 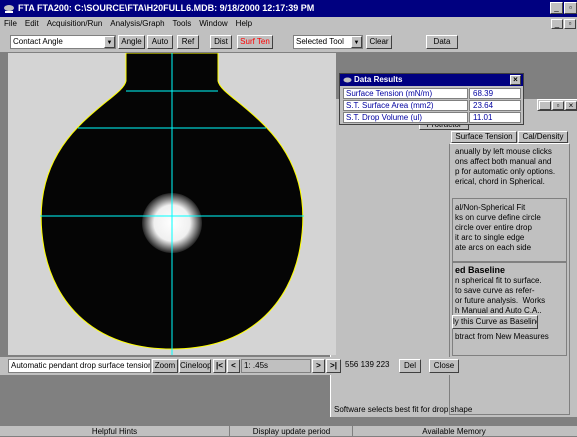 I want to click on child-restore-button: ▫, so click(x=570, y=24).